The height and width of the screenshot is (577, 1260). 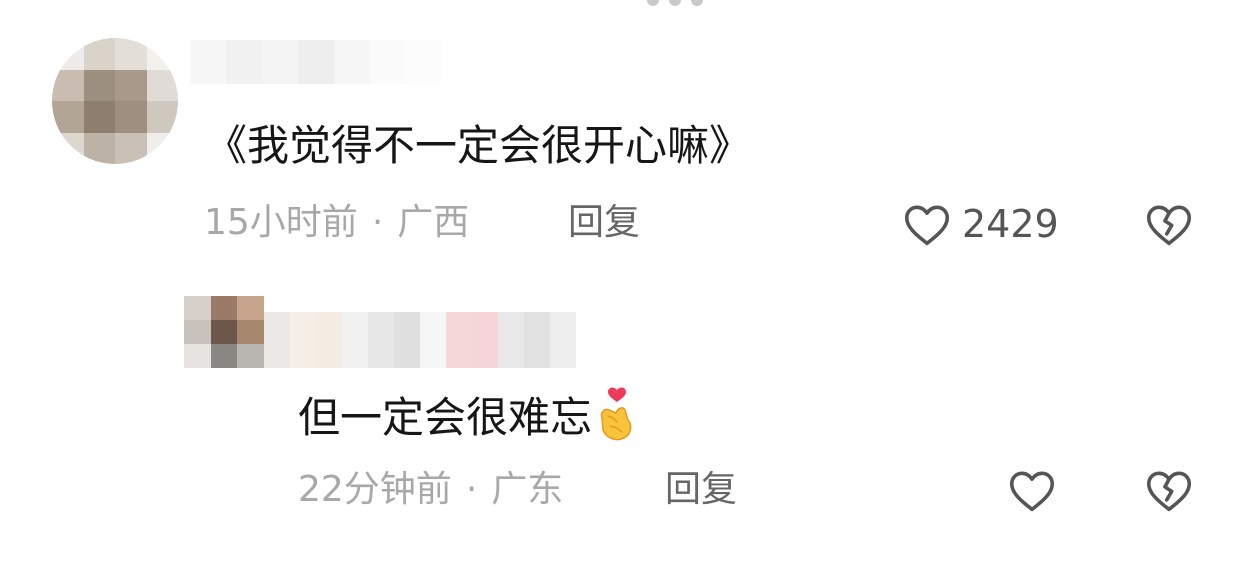 I want to click on top-cropped-content, so click(x=675, y=3).